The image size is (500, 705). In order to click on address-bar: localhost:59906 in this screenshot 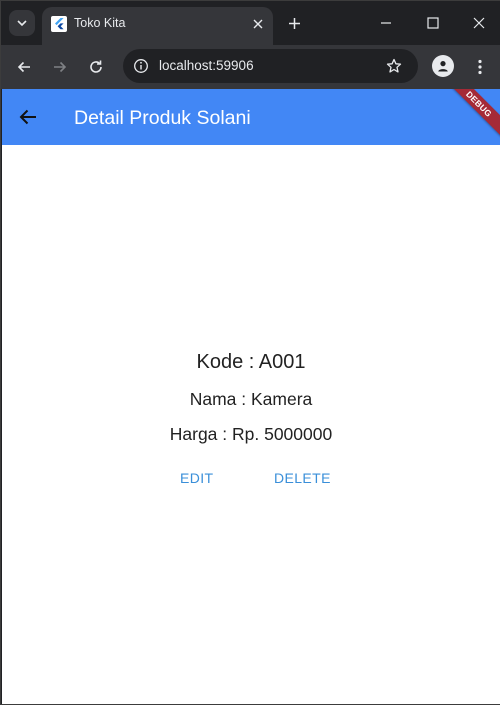, I will do `click(270, 66)`.